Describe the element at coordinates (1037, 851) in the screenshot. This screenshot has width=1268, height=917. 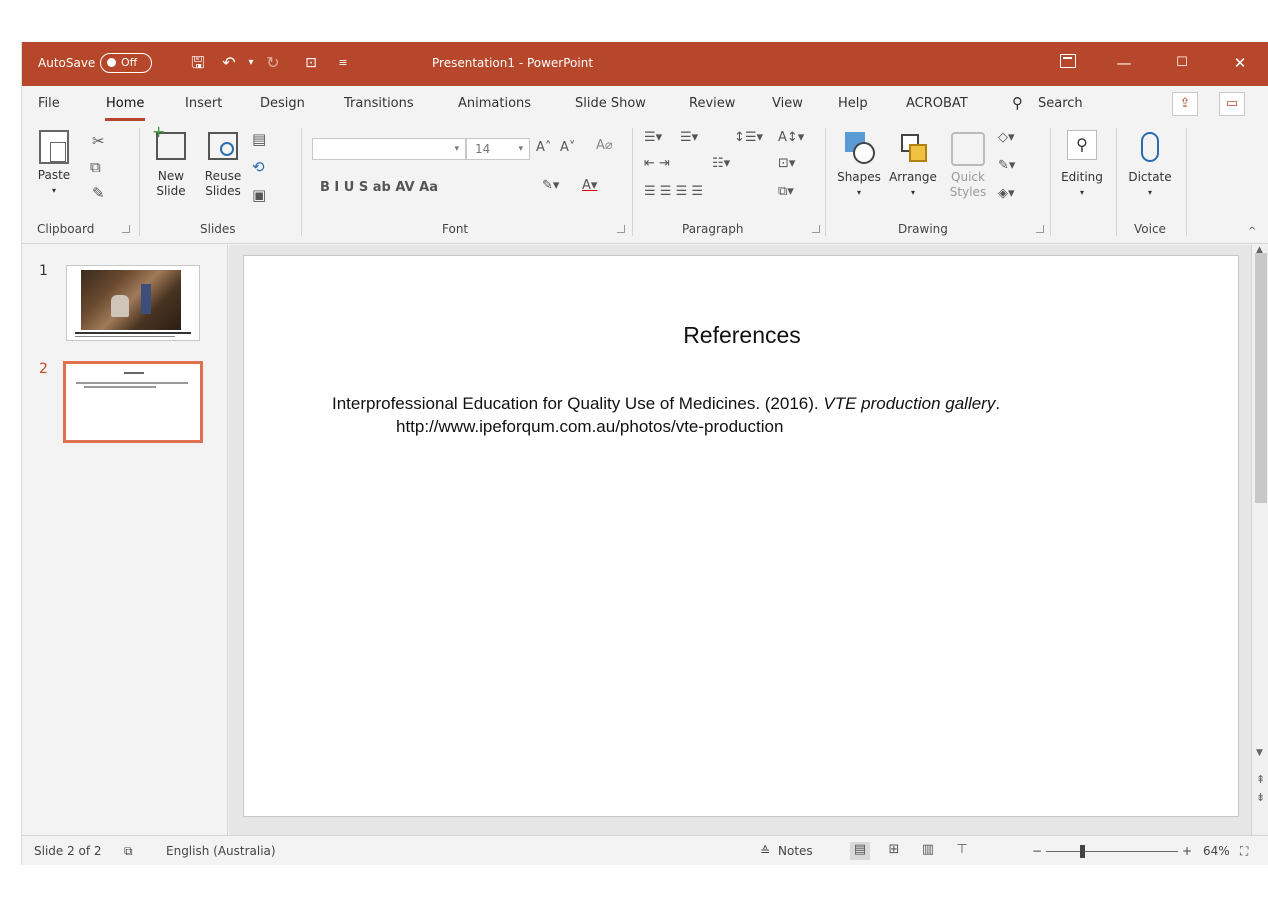
I see `zoom-out-icon: −` at that location.